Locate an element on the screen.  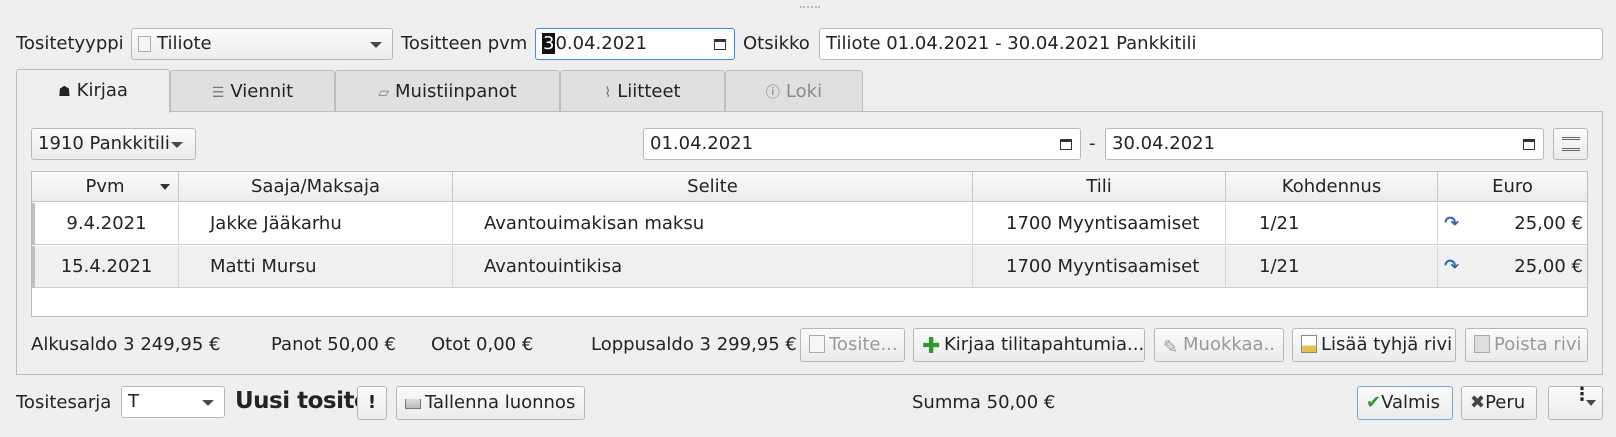
tab-liitteet: ⌇ Liitteet is located at coordinates (642, 91).